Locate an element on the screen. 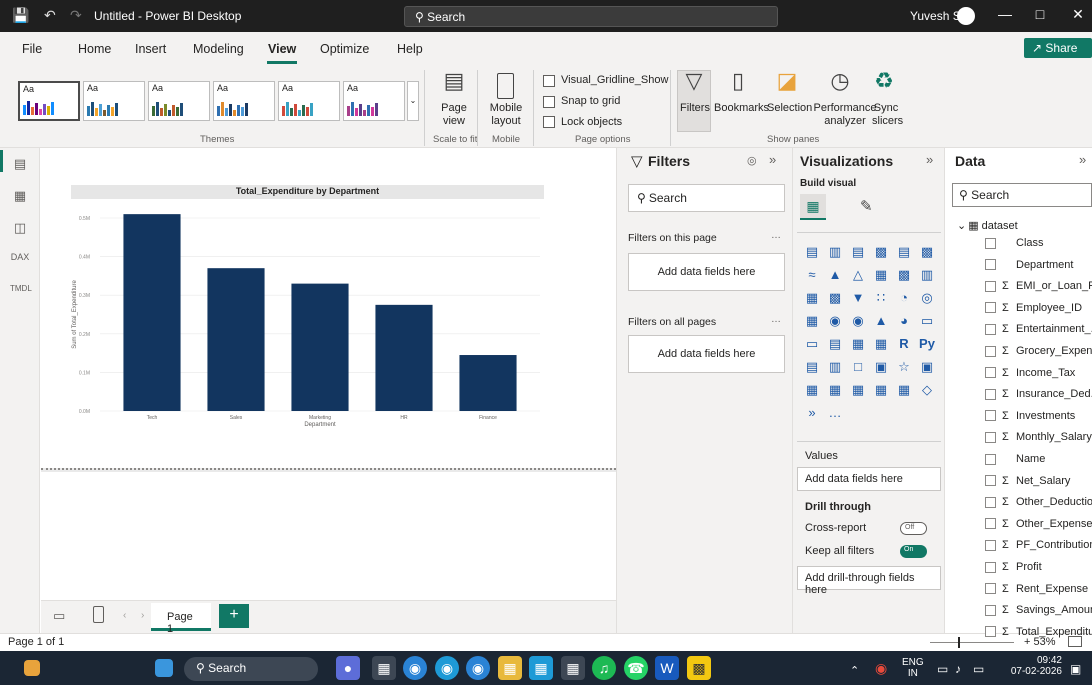  page-view-icon: ▤ is located at coordinates (454, 81).